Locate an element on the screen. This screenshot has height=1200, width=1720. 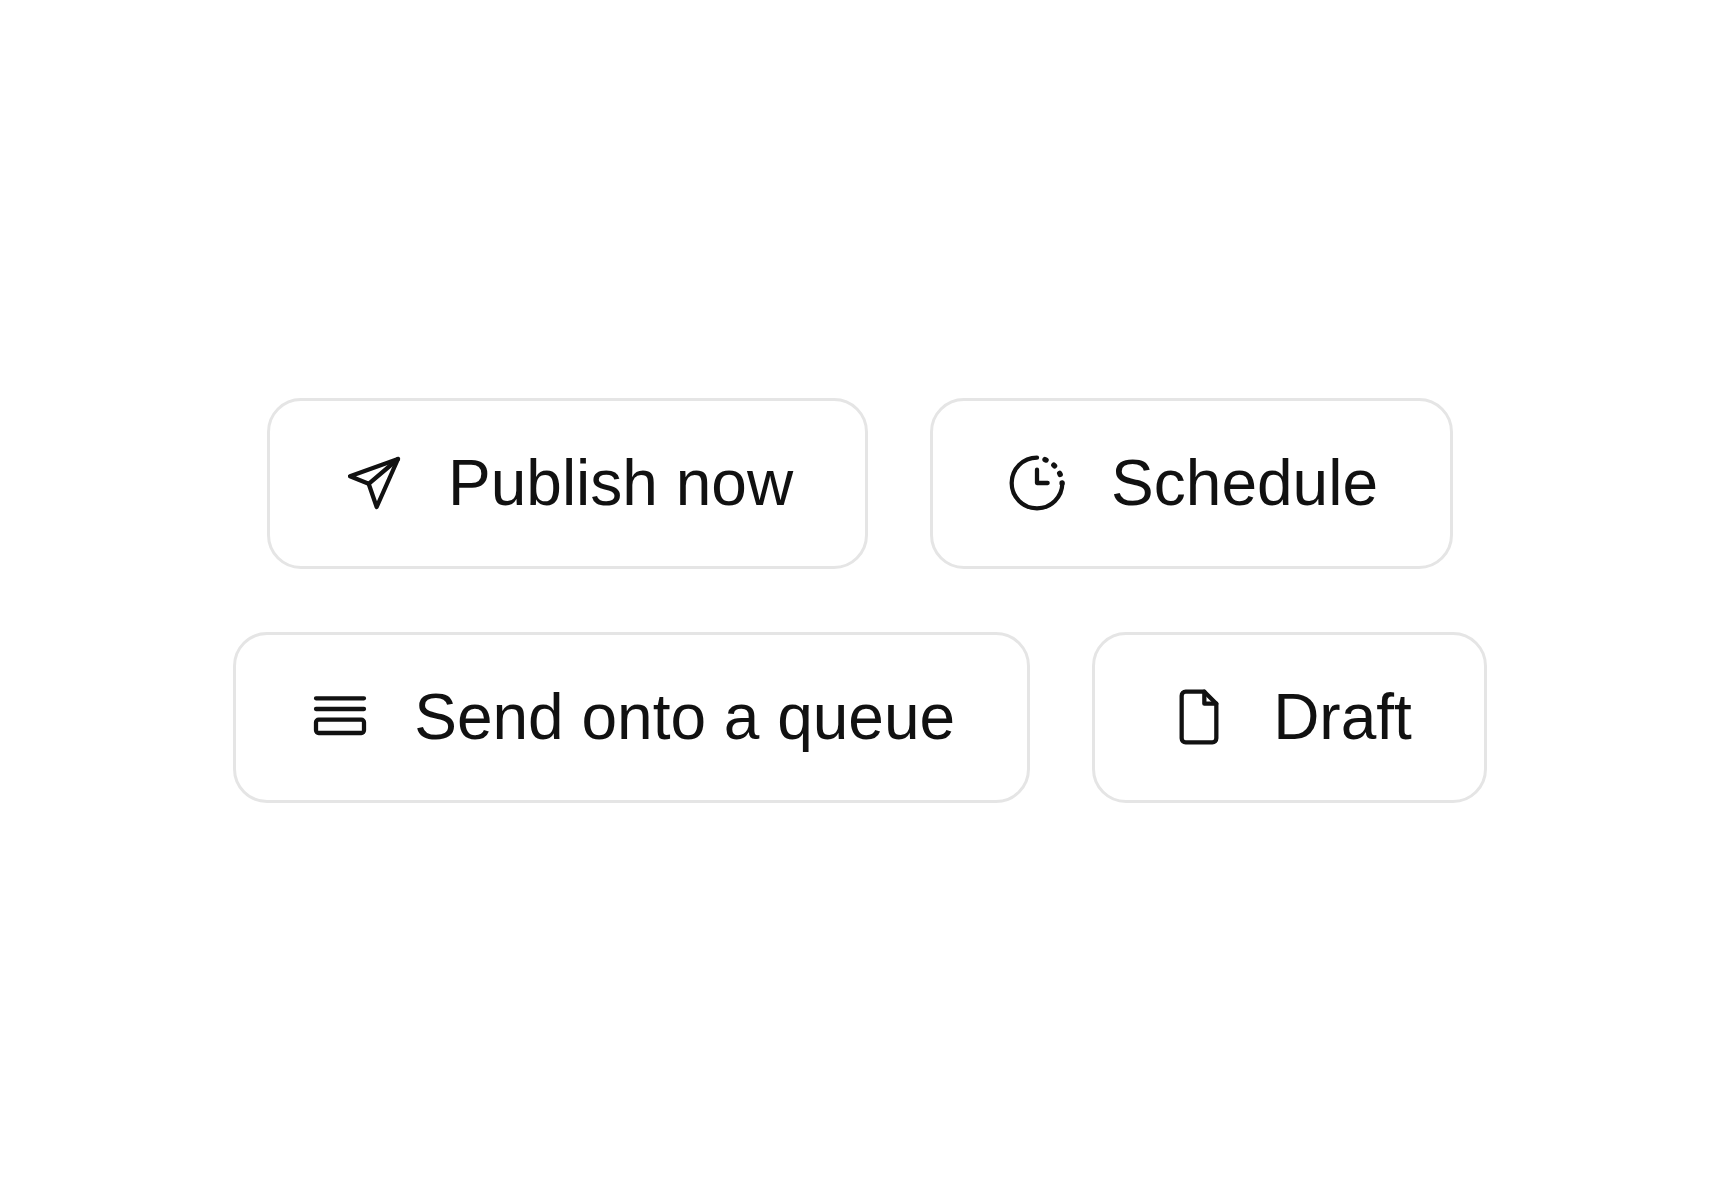
action-button: Publish now is located at coordinates (568, 483).